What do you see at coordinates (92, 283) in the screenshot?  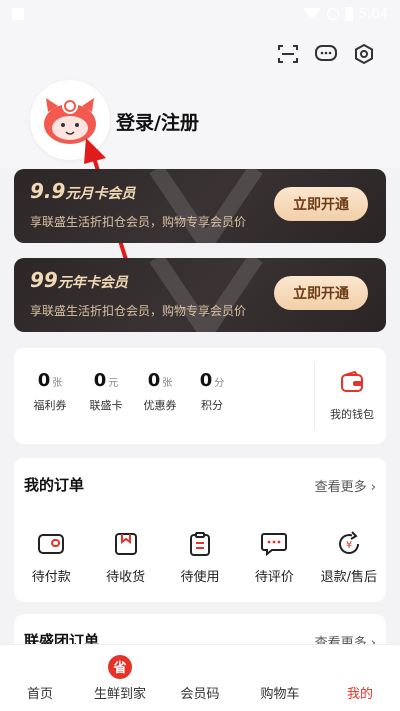 I see `vip-title-rest: 元年卡会员` at bounding box center [92, 283].